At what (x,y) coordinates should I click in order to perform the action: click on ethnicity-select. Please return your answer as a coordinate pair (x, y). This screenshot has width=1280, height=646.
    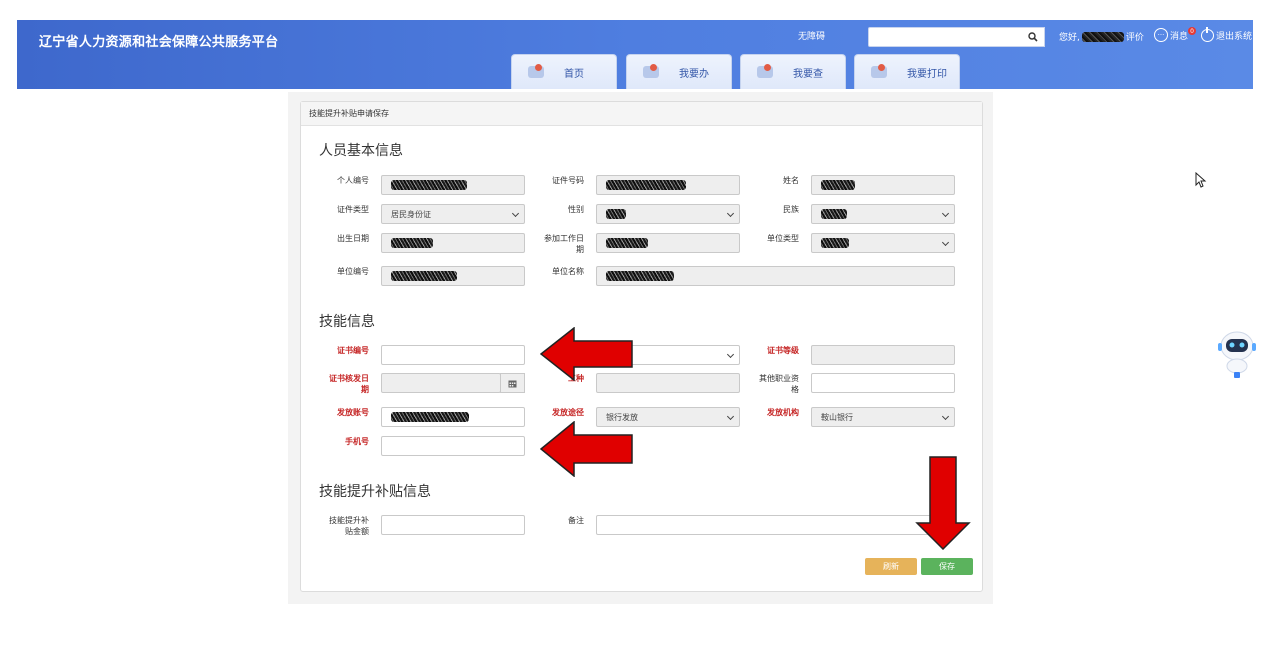
    Looking at the image, I should click on (883, 214).